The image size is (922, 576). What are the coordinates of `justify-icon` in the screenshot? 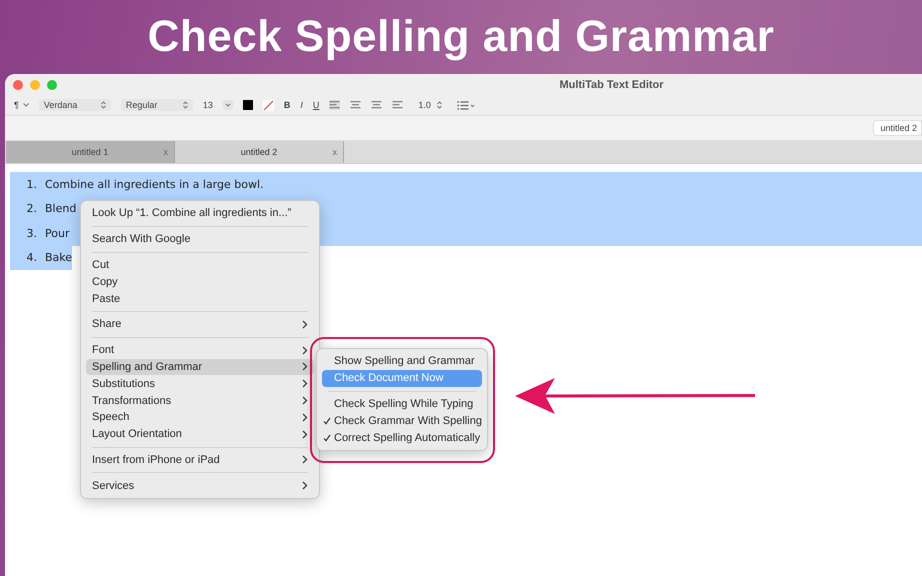 It's located at (398, 105).